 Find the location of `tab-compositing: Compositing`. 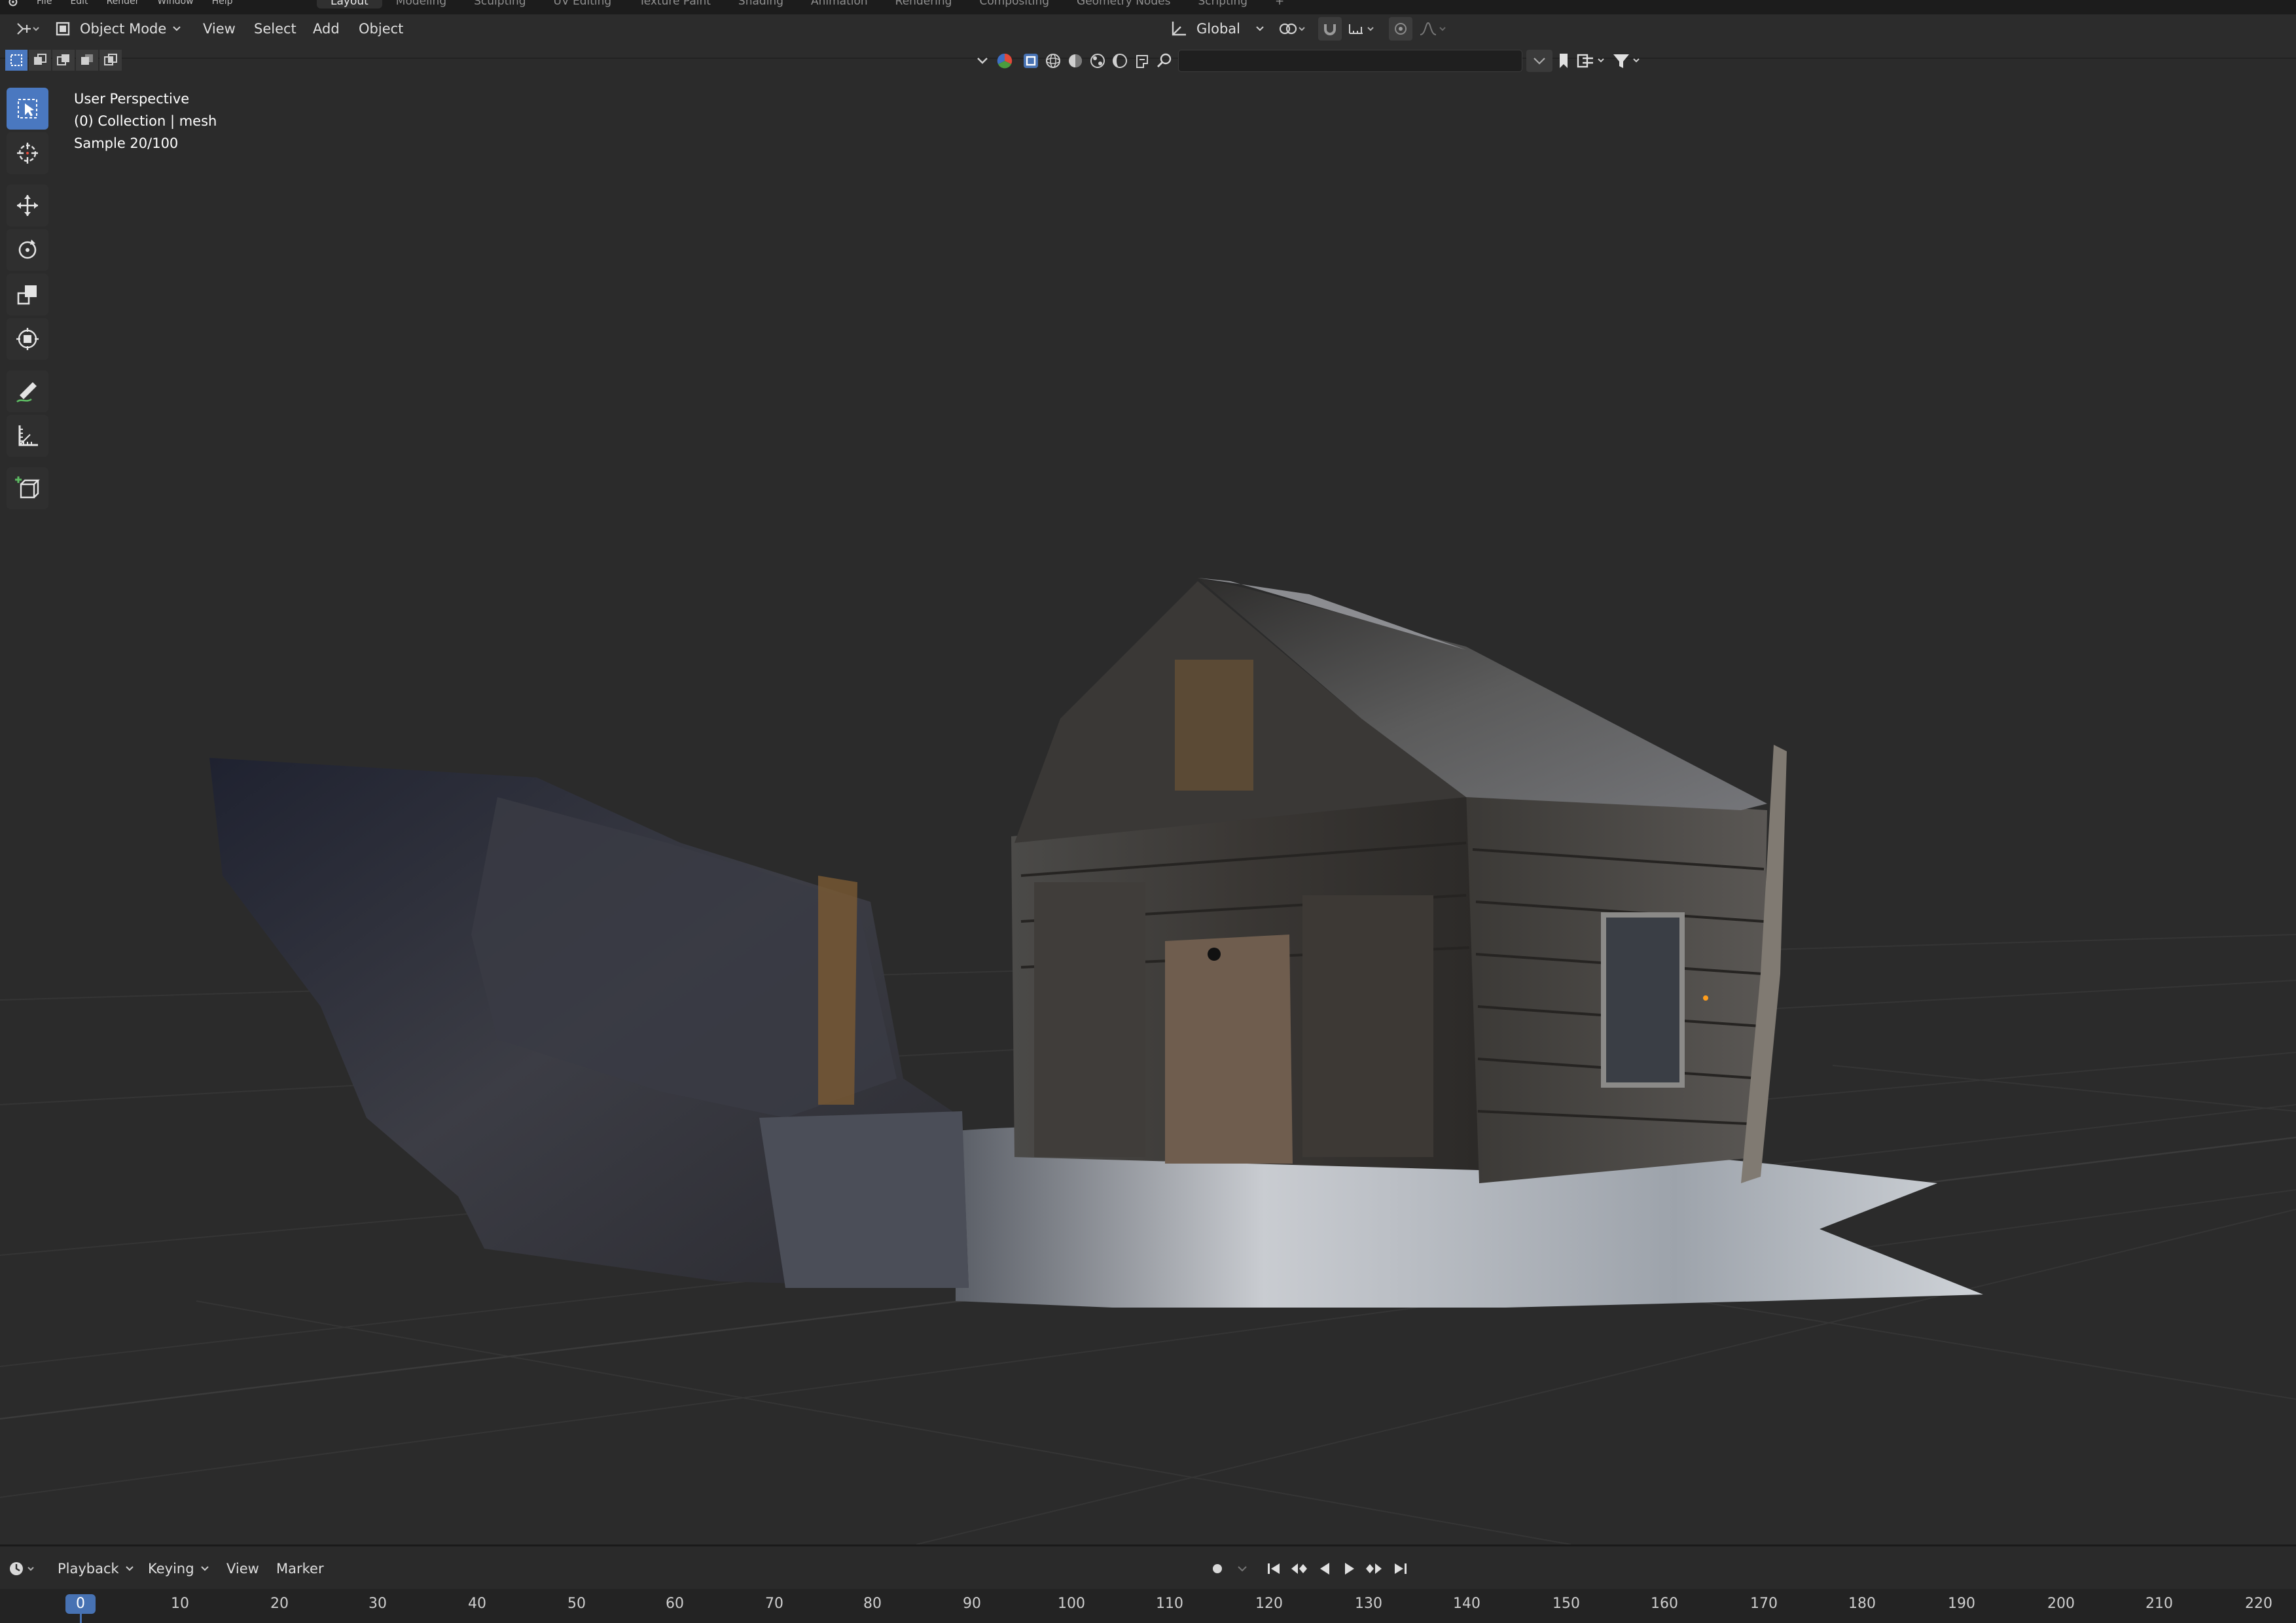

tab-compositing: Compositing is located at coordinates (1014, 4).